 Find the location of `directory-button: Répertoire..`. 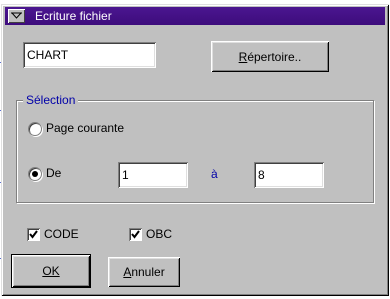

directory-button: Répertoire.. is located at coordinates (270, 56).